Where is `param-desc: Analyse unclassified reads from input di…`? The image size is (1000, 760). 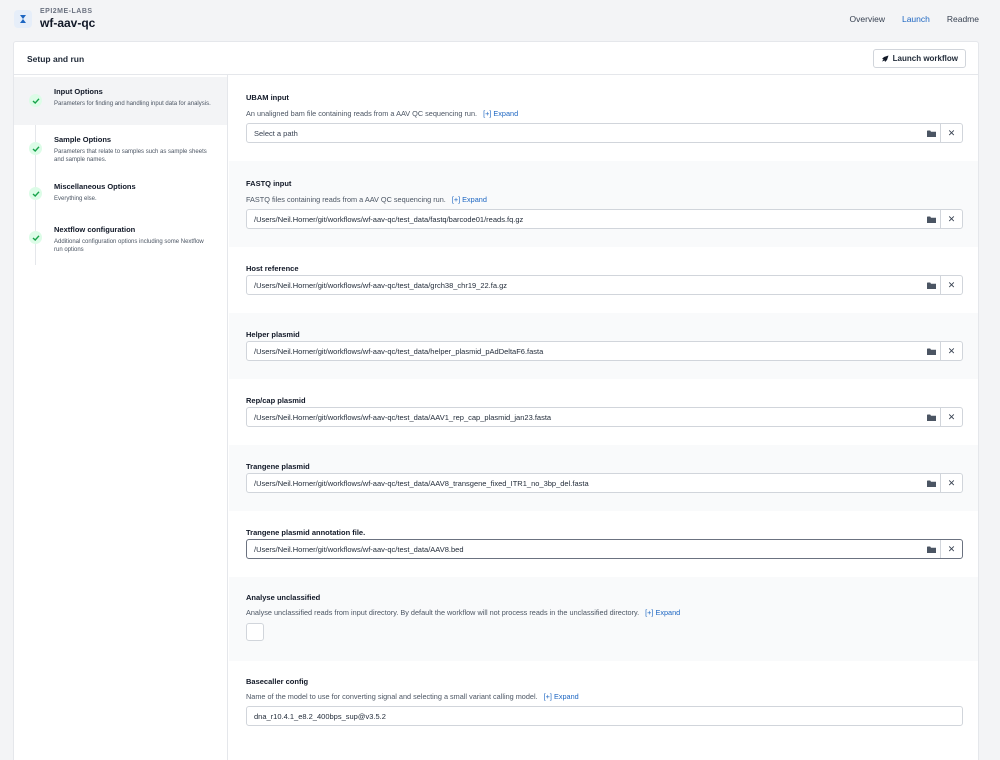 param-desc: Analyse unclassified reads from input di… is located at coordinates (463, 612).